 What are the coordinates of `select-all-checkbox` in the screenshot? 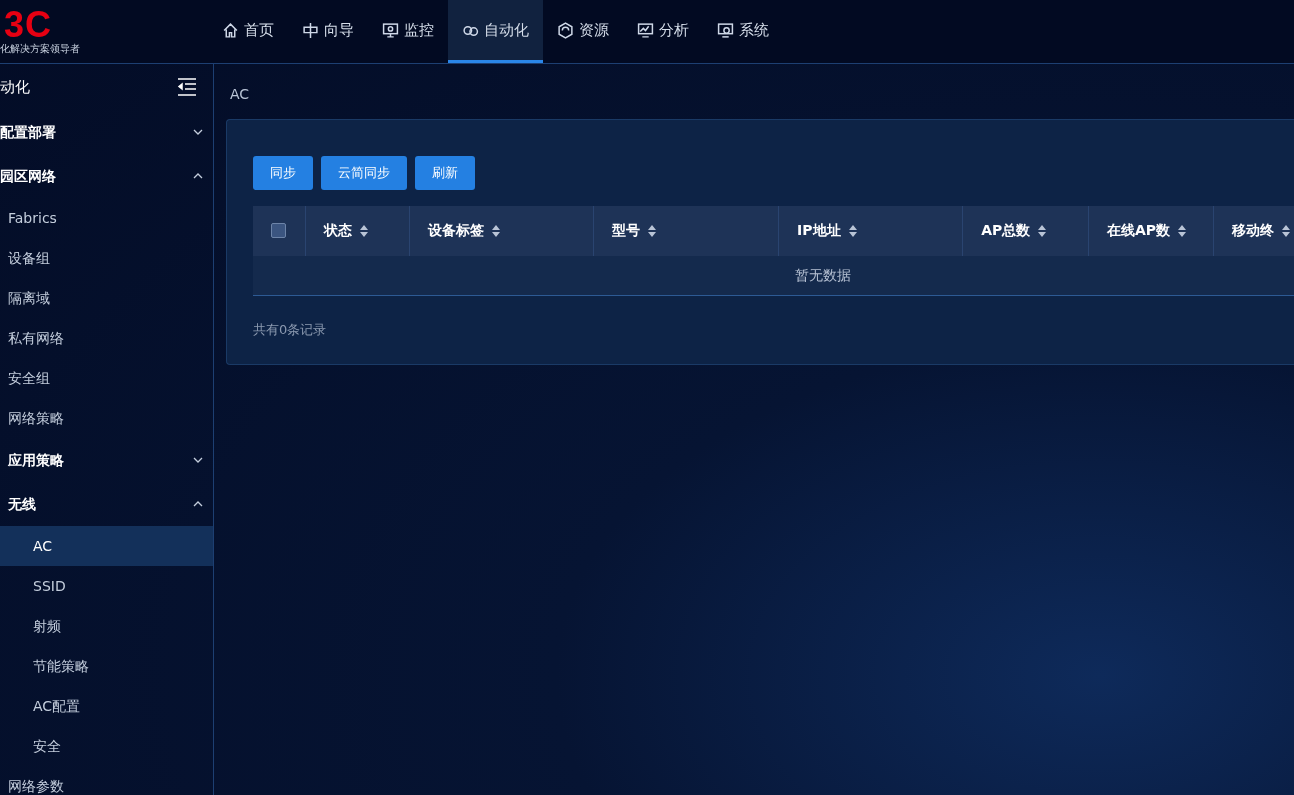 It's located at (278, 230).